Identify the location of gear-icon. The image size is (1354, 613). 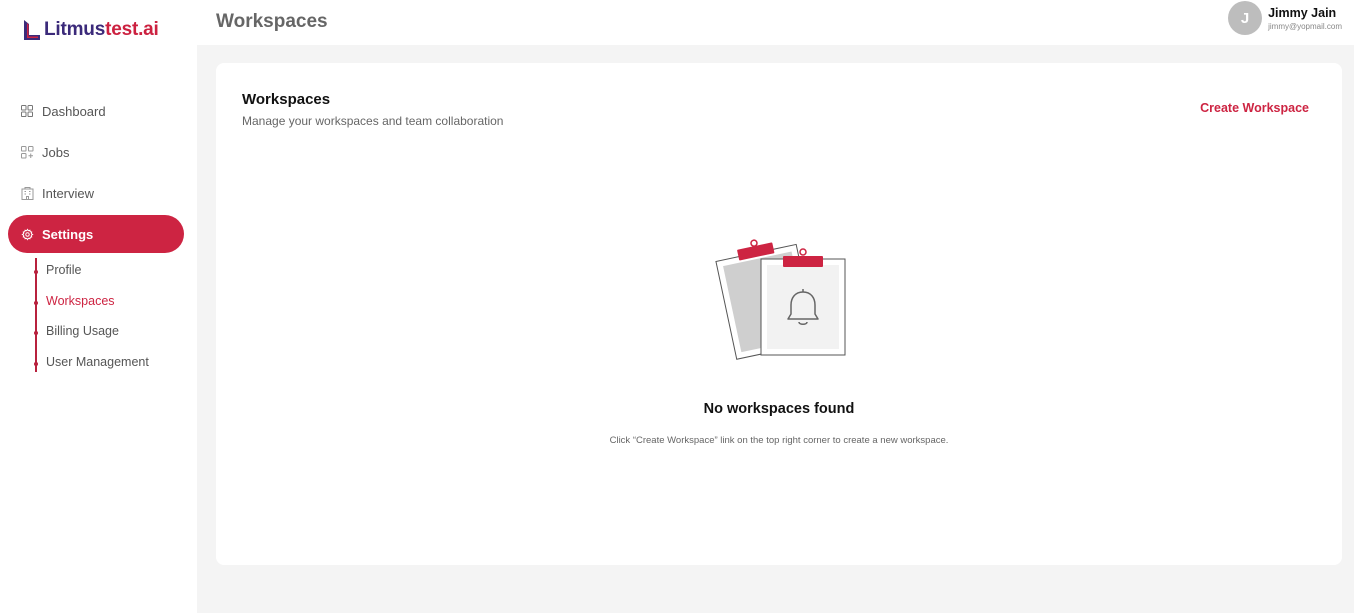
(27, 234).